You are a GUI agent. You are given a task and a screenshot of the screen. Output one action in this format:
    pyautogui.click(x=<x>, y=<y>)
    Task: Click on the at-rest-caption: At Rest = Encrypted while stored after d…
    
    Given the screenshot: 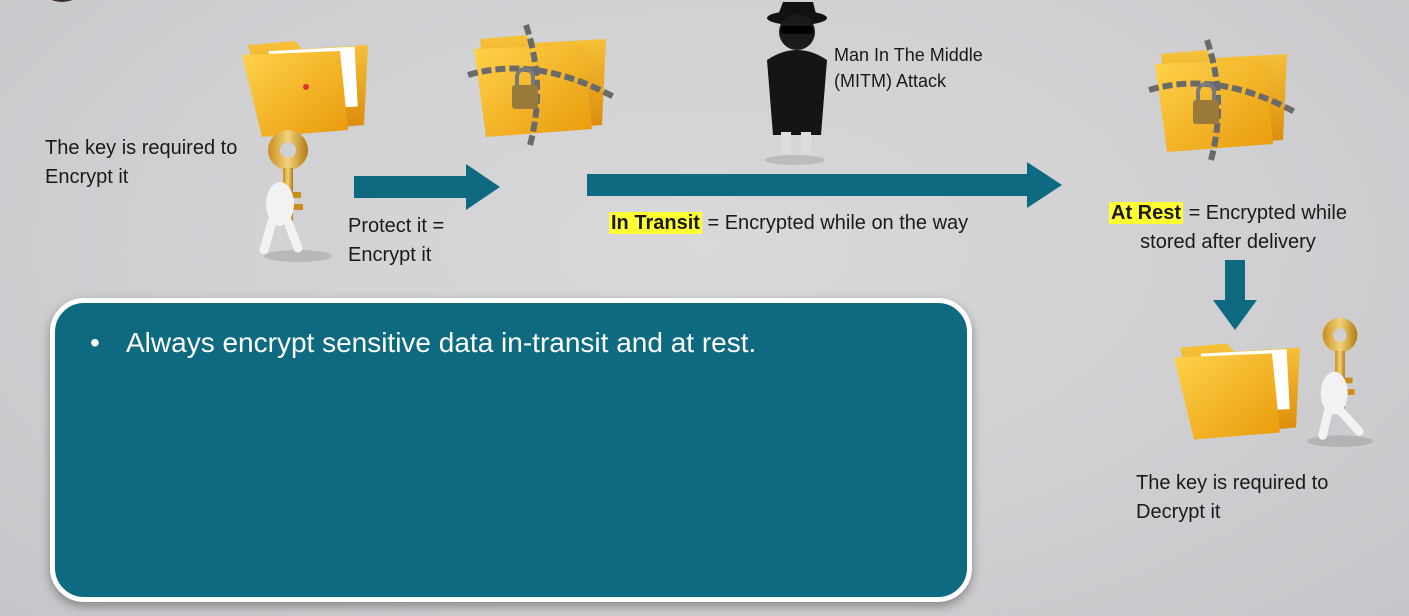 What is the action you would take?
    pyautogui.click(x=1228, y=227)
    